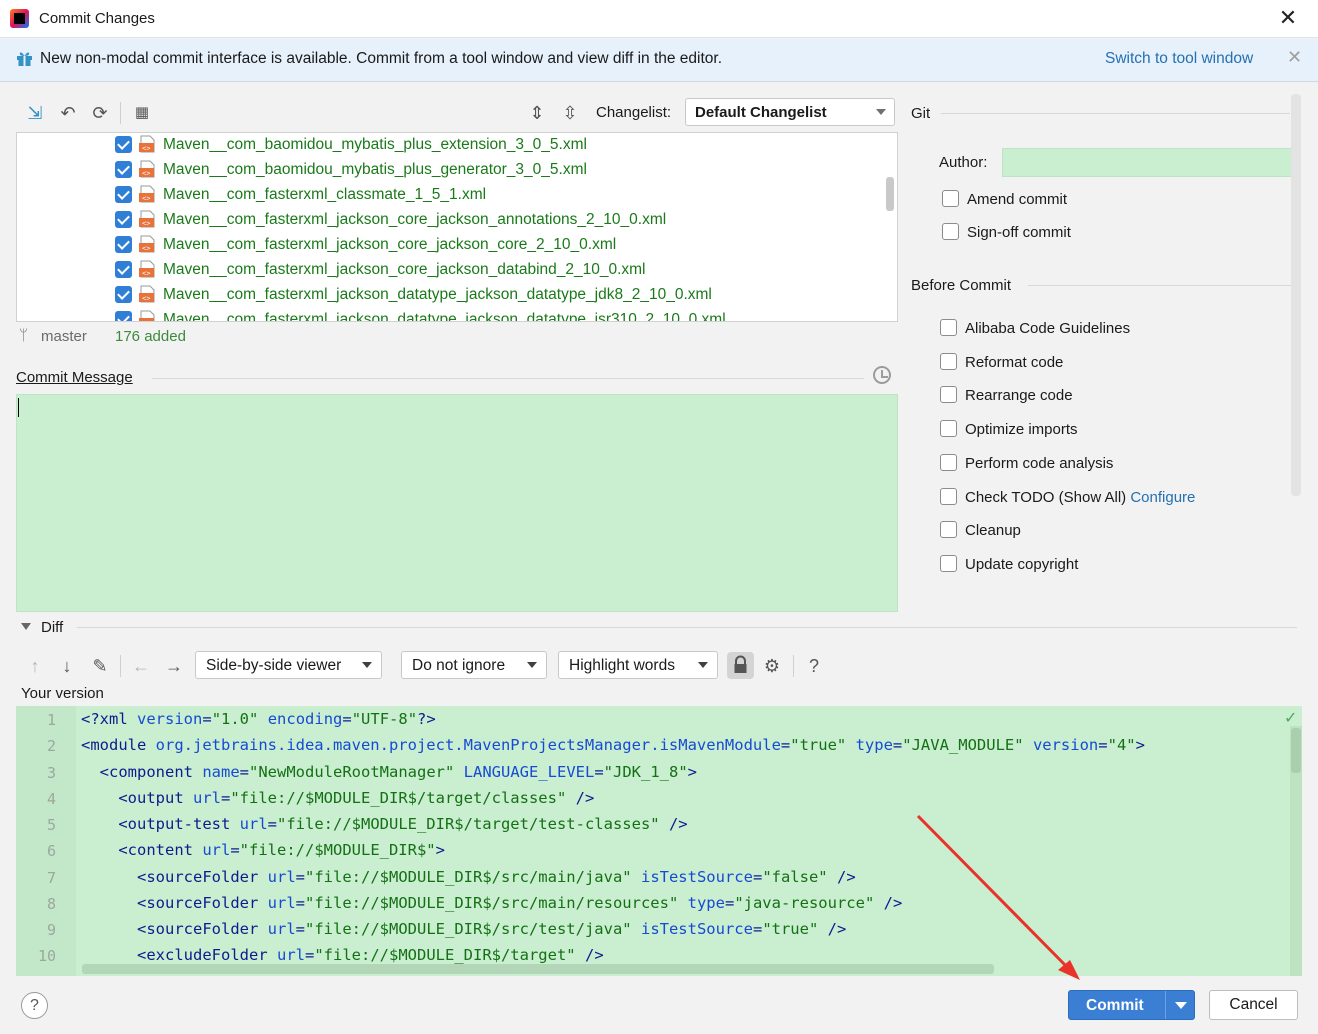 Image resolution: width=1318 pixels, height=1034 pixels. I want to click on expand-all-icon: ⇕, so click(537, 113).